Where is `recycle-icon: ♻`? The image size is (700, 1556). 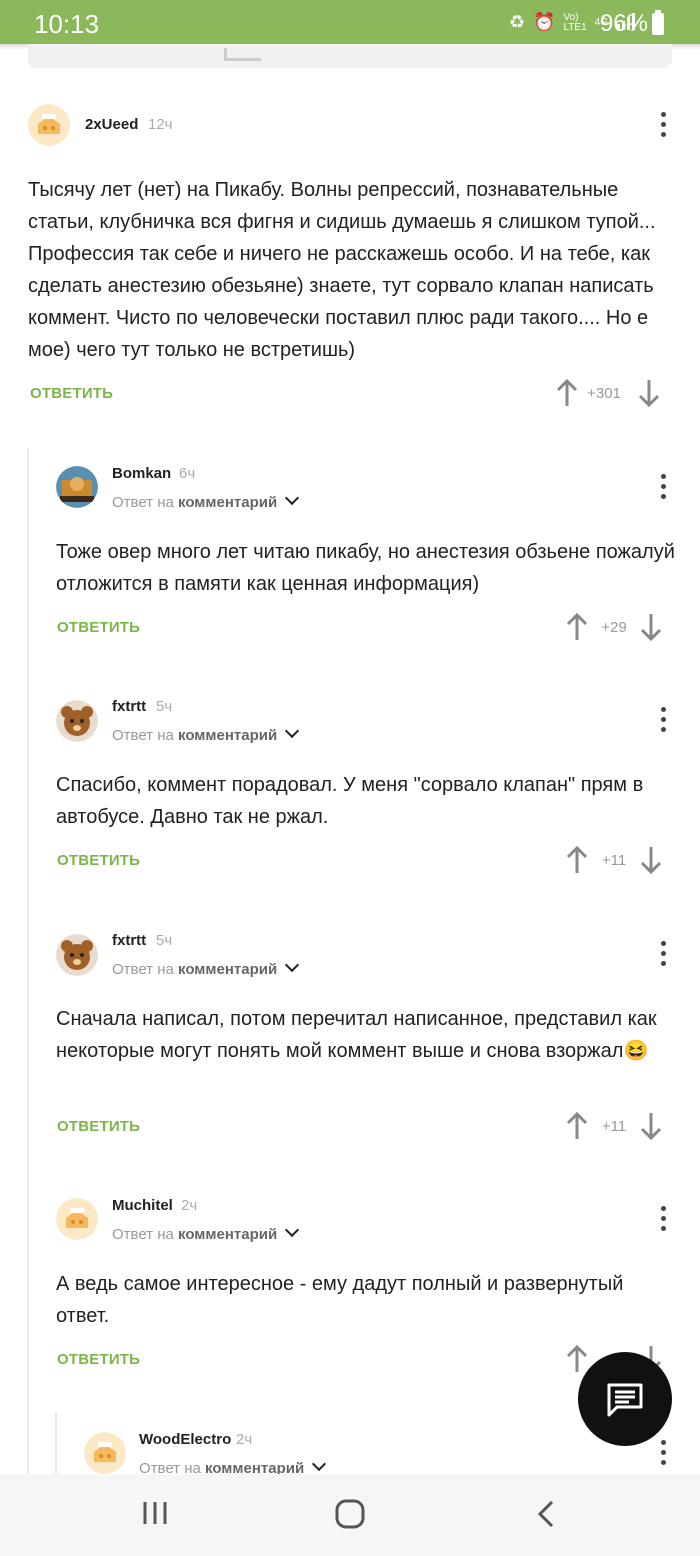
recycle-icon: ♻ is located at coordinates (517, 22).